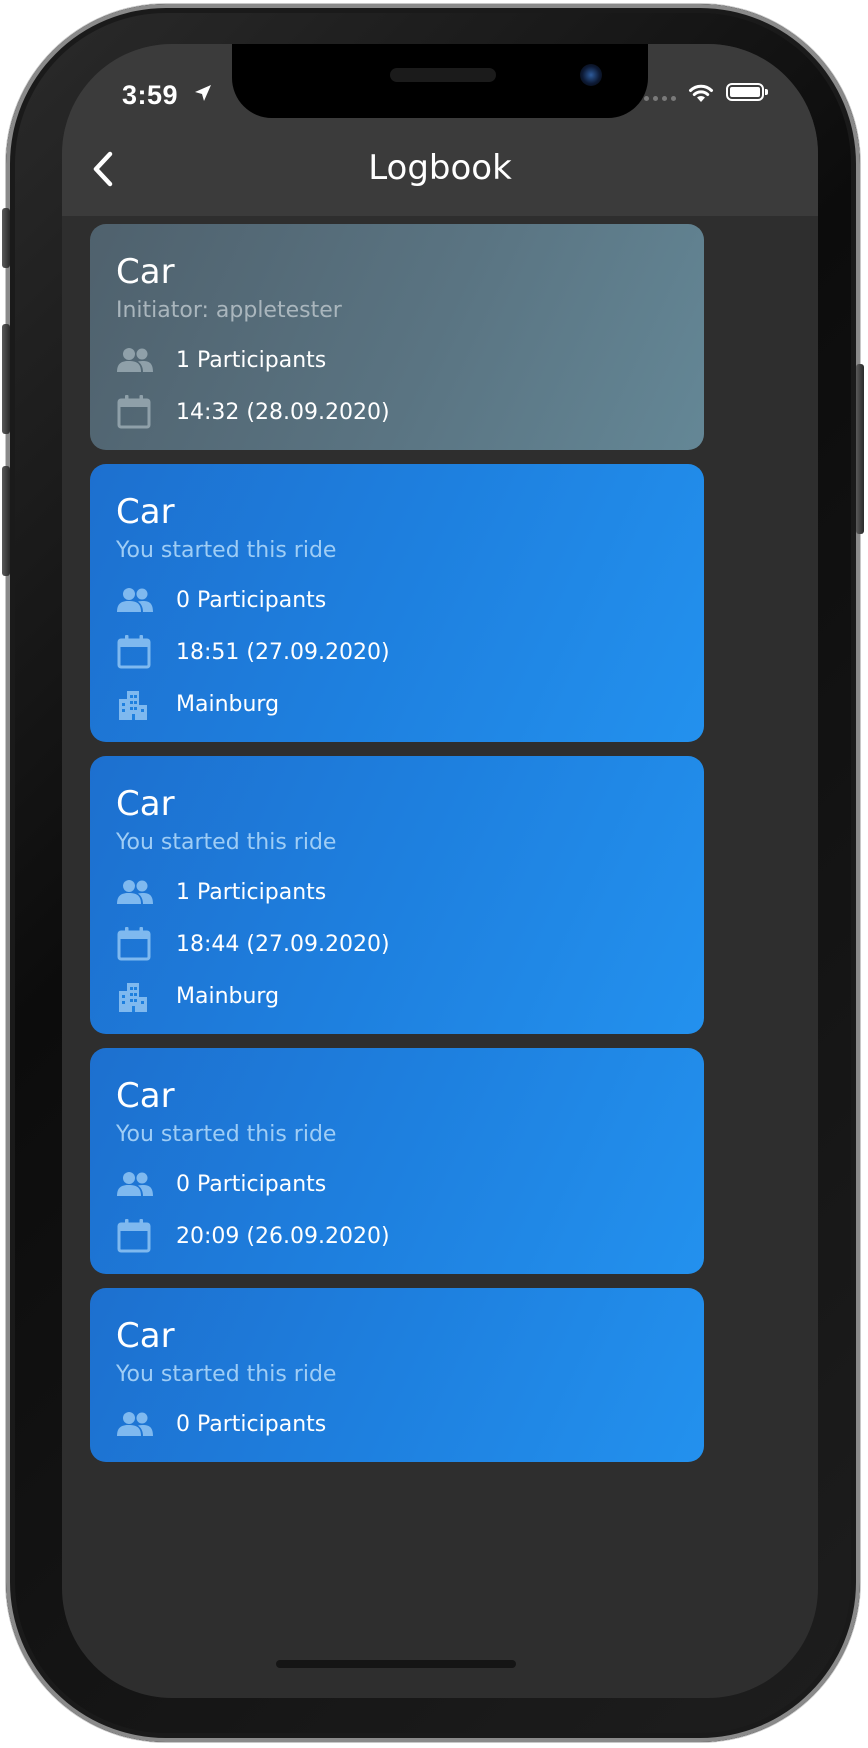 Image resolution: width=868 pixels, height=1748 pixels. I want to click on ride-datetime: 18:51 (27.09.2020), so click(283, 652).